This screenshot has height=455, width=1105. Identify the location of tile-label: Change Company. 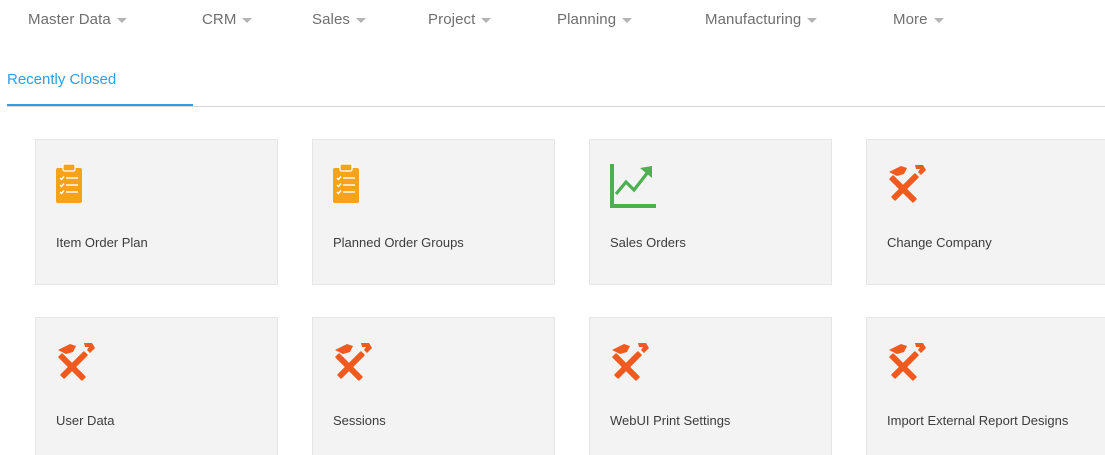
(939, 242).